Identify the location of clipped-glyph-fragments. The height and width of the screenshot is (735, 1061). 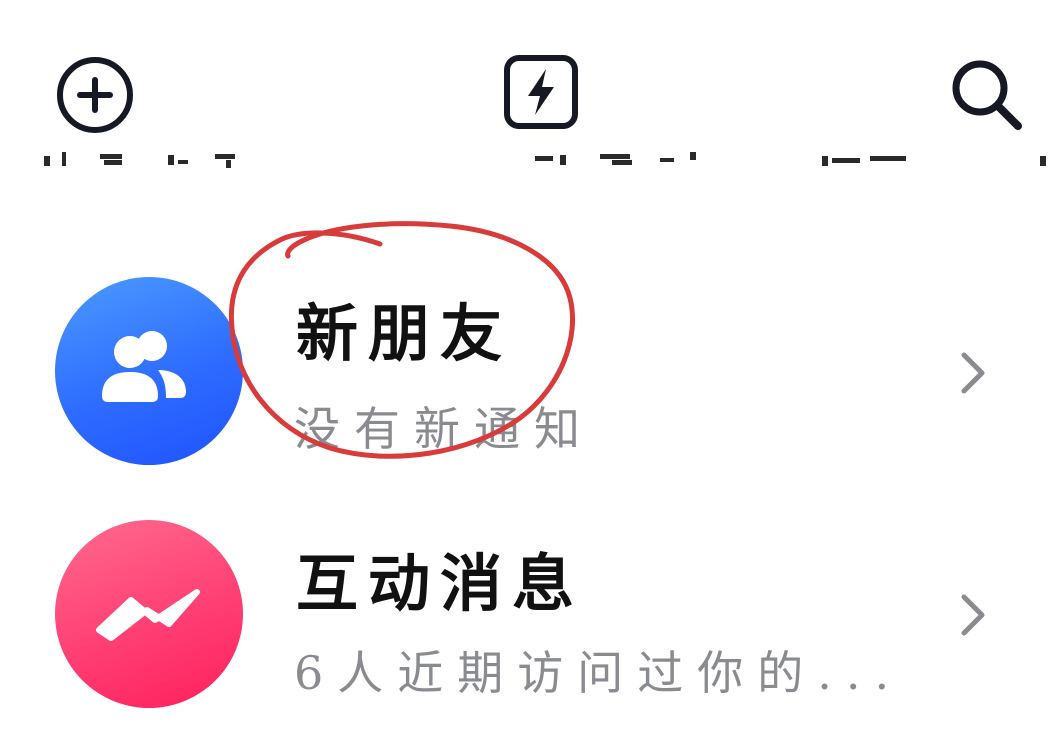
(545, 160).